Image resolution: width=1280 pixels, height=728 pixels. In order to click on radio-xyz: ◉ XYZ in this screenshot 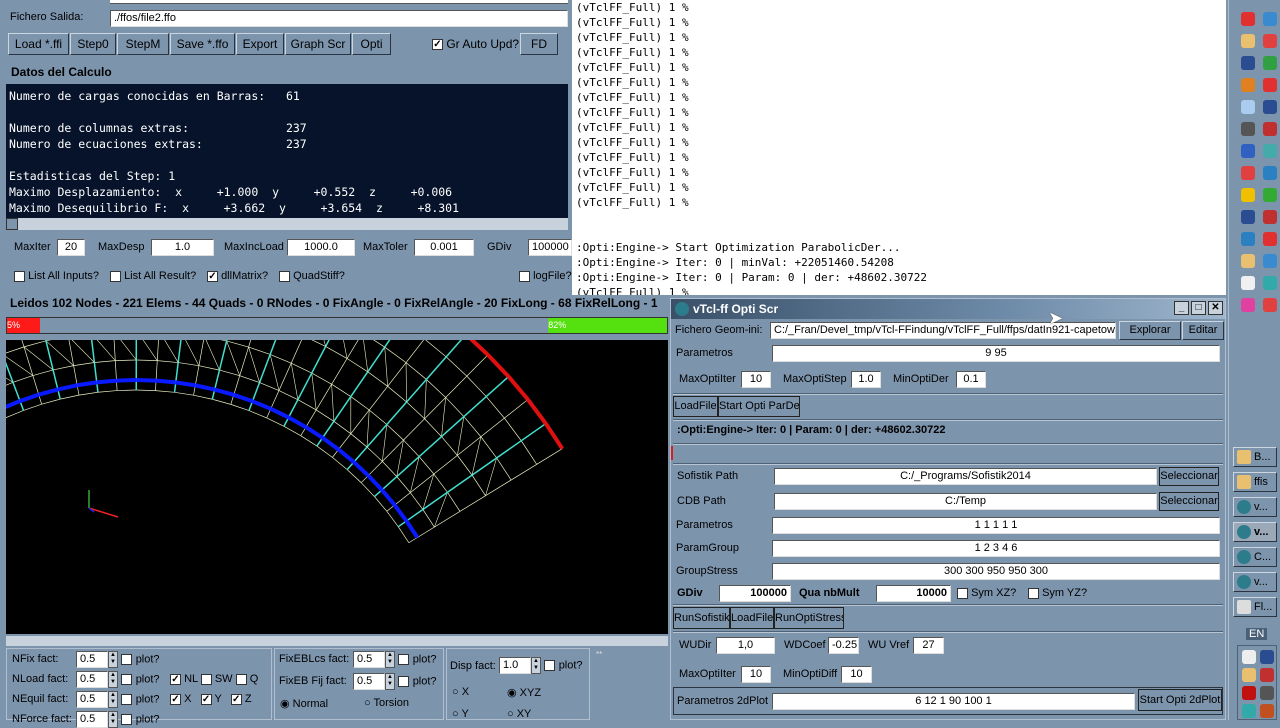, I will do `click(524, 692)`.